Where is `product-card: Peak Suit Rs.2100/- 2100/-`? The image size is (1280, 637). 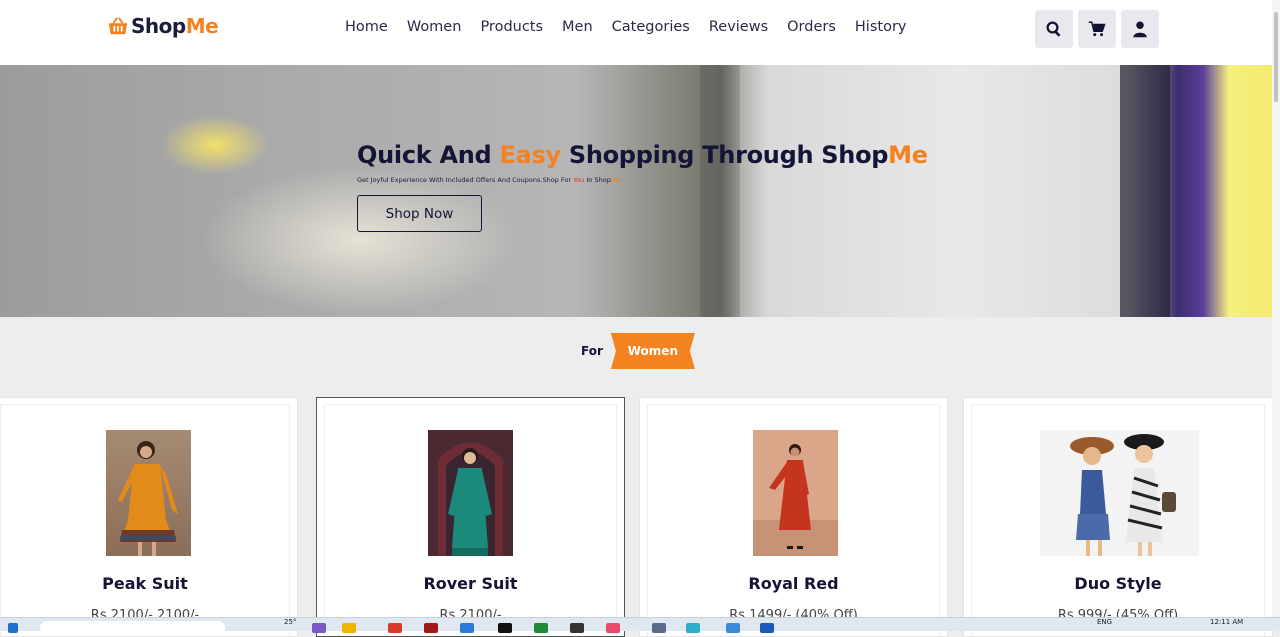 product-card: Peak Suit Rs.2100/- 2100/- is located at coordinates (149, 517).